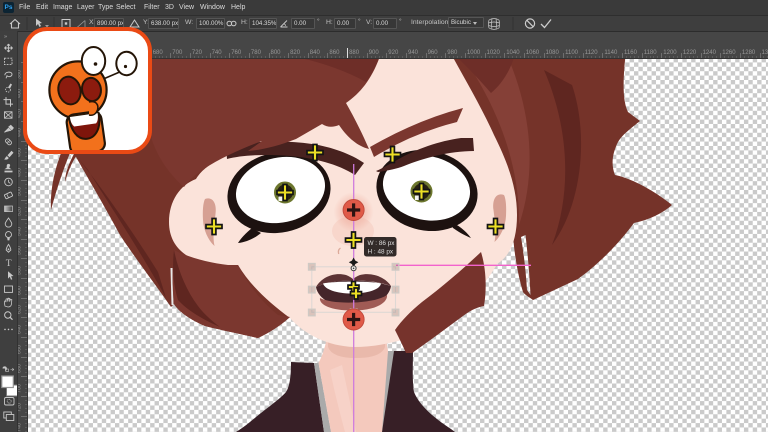 Image resolution: width=768 pixels, height=432 pixels. I want to click on svg-text: H : 48 px, so click(381, 252).